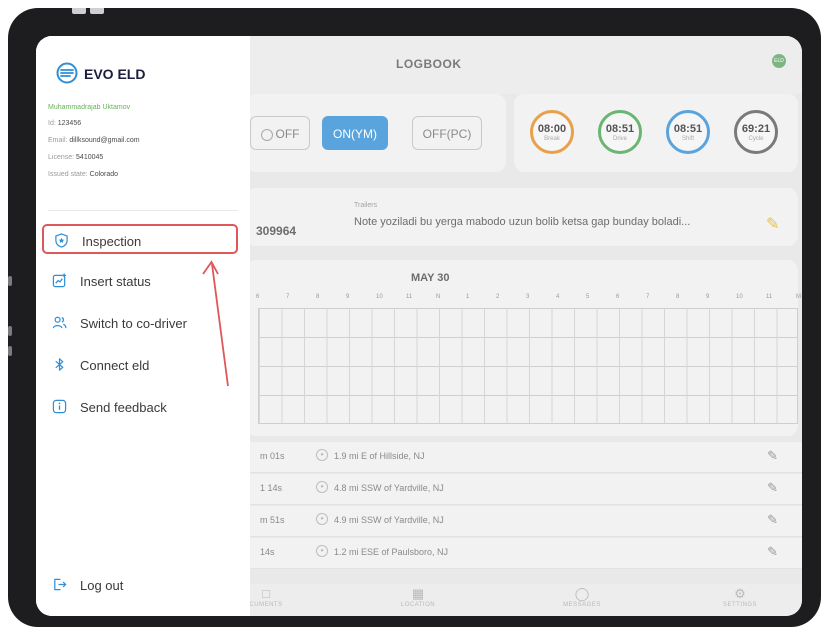  I want to click on brand-name: EVO ELD, so click(115, 74).